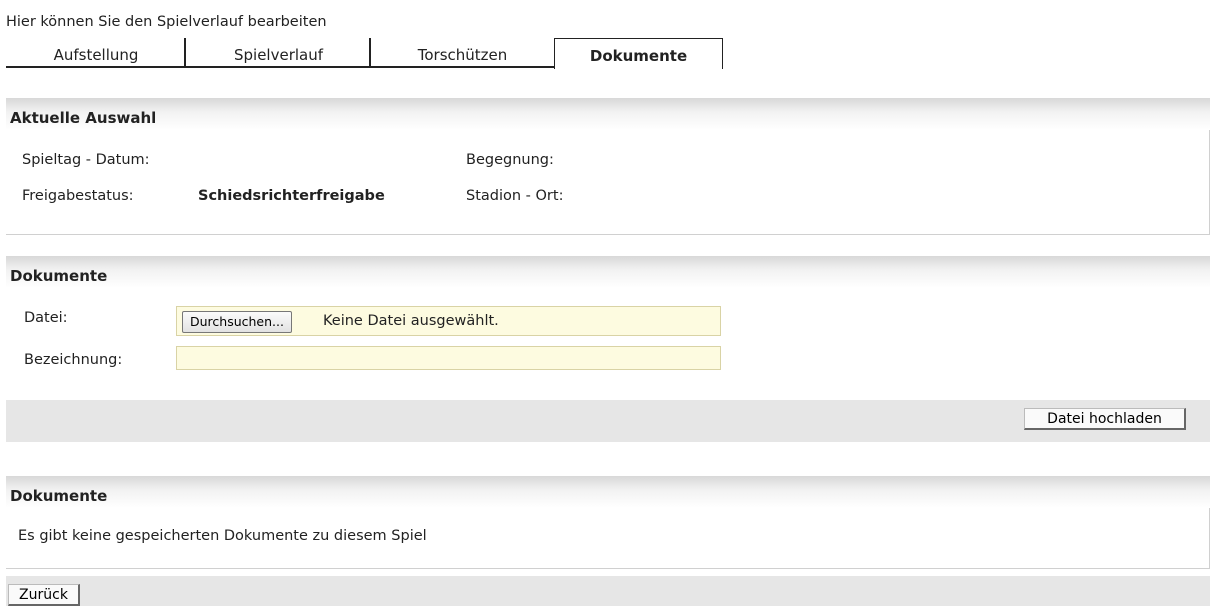  What do you see at coordinates (515, 196) in the screenshot?
I see `stadion-label: Stadion - Ort:` at bounding box center [515, 196].